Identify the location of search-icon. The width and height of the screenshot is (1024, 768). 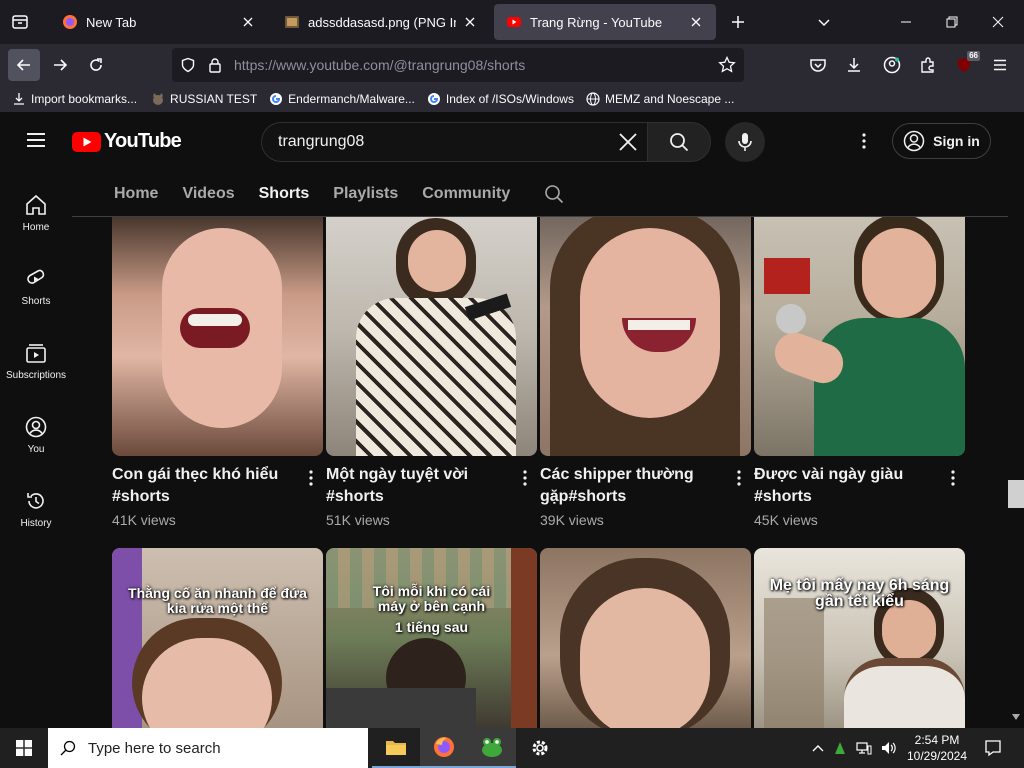
(554, 194).